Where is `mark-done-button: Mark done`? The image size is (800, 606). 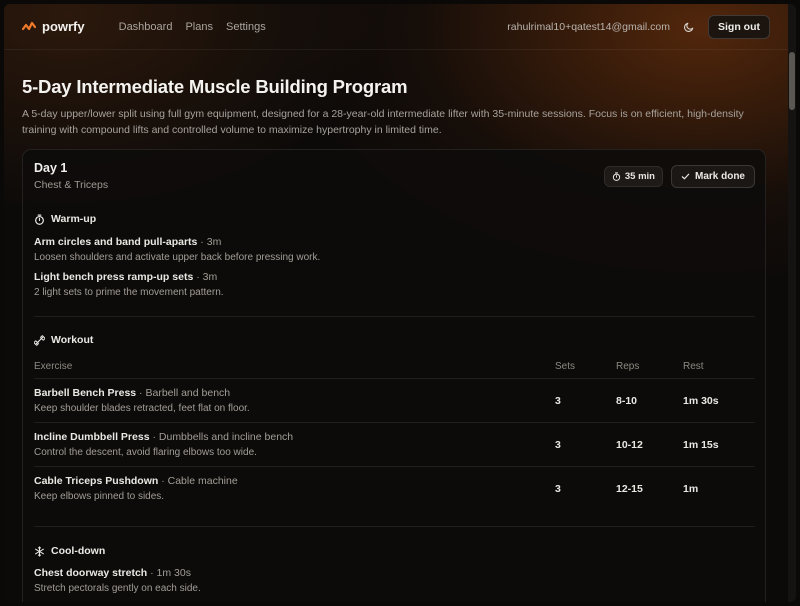
mark-done-button: Mark done is located at coordinates (712, 176).